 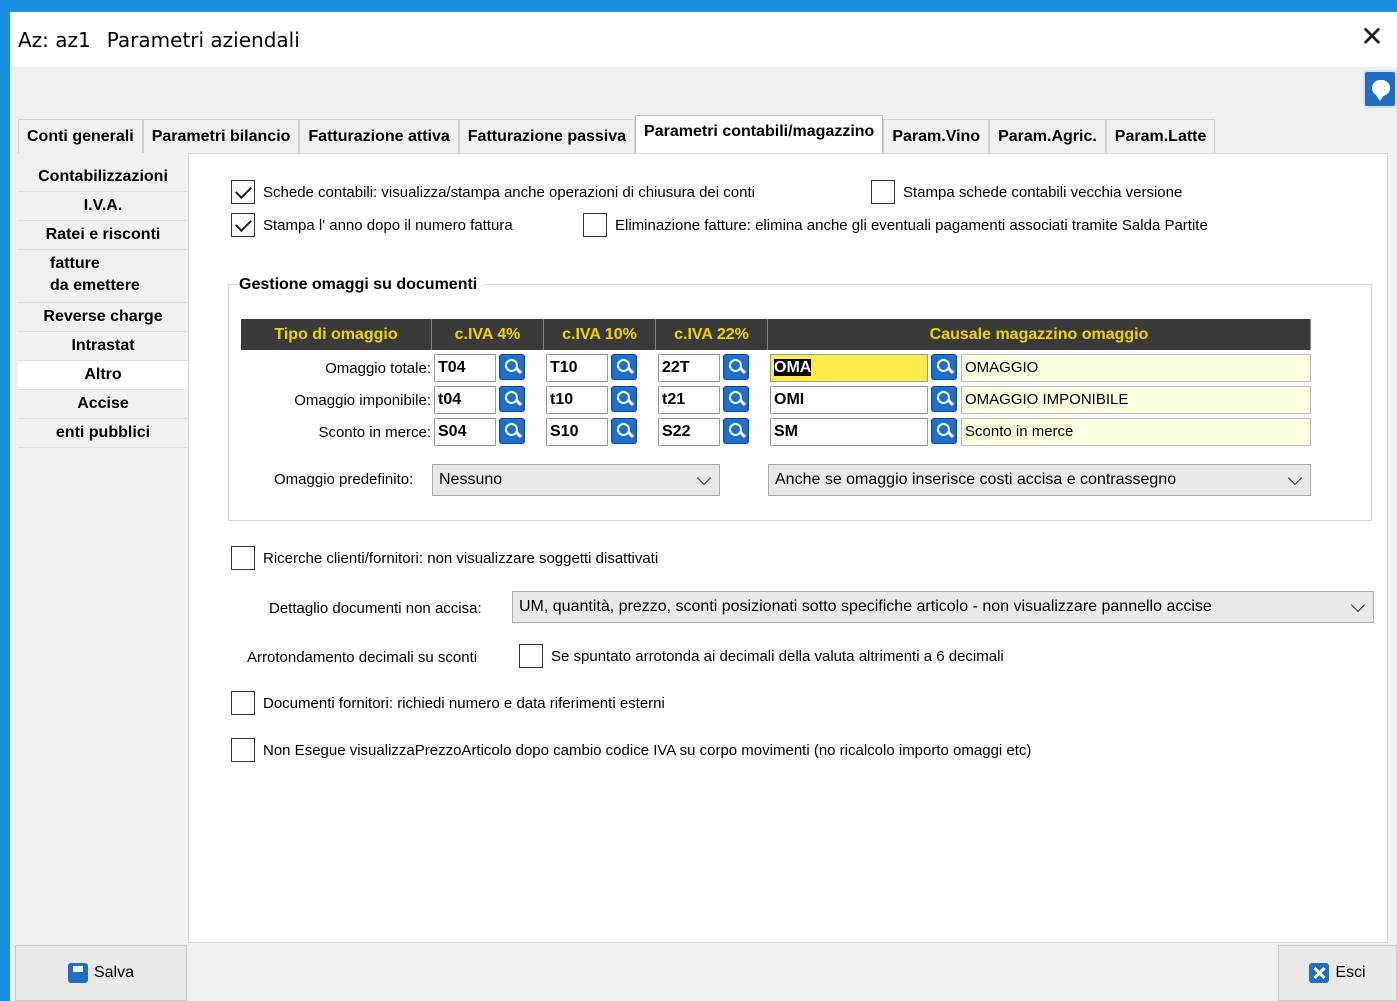 What do you see at coordinates (531, 656) in the screenshot?
I see `arrotonda-checkbox` at bounding box center [531, 656].